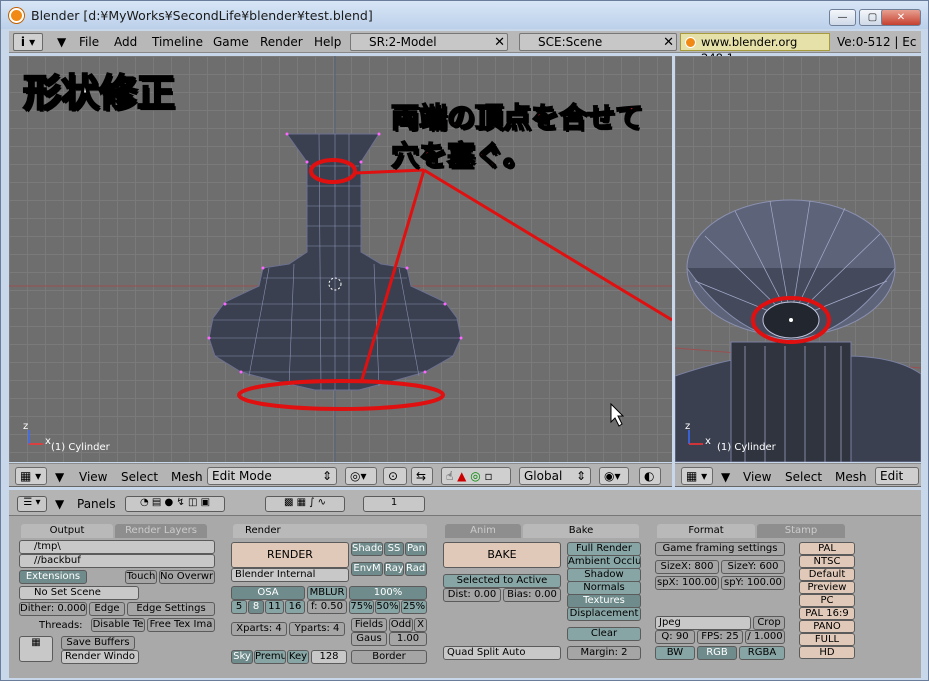 This screenshot has width=929, height=681. What do you see at coordinates (361, 607) in the screenshot?
I see `size-75-toggle: 75%` at bounding box center [361, 607].